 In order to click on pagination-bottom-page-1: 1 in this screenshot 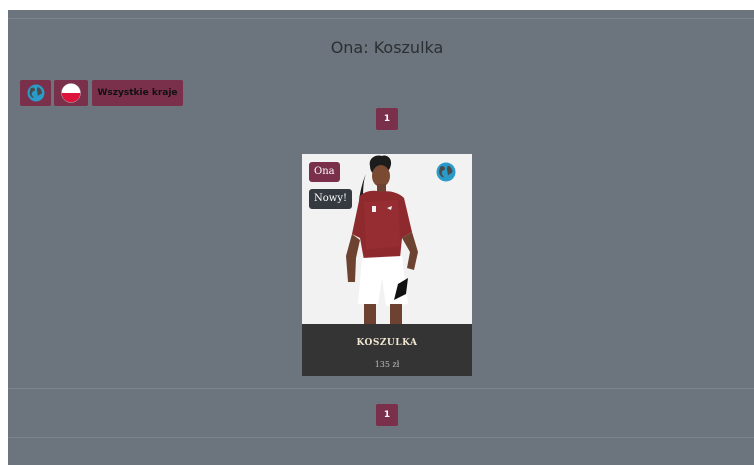, I will do `click(387, 415)`.